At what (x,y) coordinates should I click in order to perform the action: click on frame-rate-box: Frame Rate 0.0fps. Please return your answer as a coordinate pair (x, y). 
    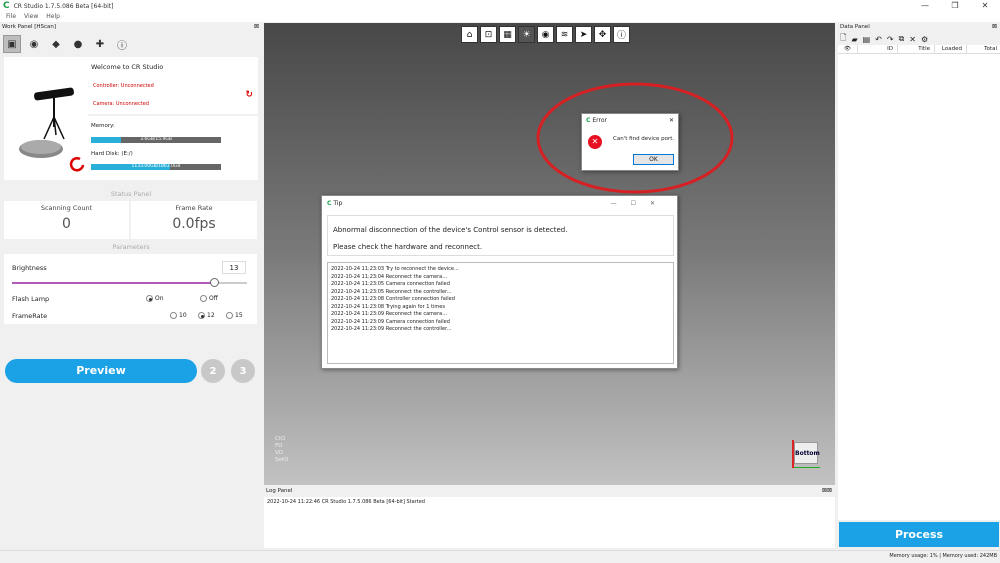
    Looking at the image, I should click on (194, 220).